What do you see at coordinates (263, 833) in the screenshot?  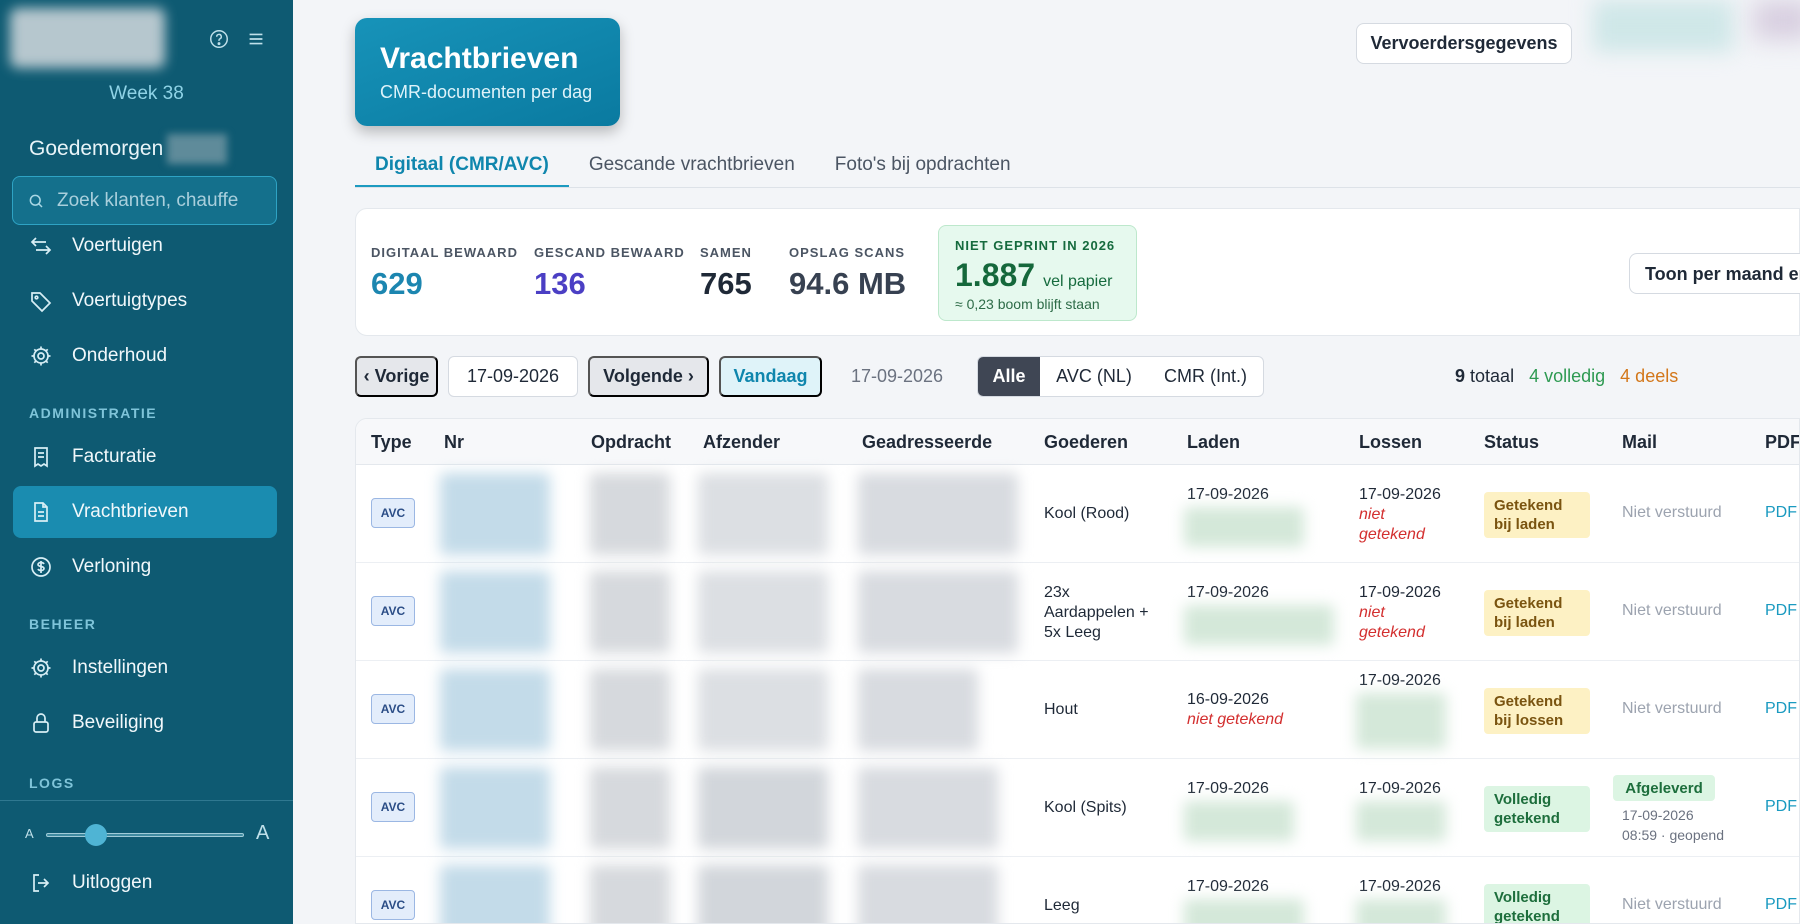 I see `font-size-large-label: A` at bounding box center [263, 833].